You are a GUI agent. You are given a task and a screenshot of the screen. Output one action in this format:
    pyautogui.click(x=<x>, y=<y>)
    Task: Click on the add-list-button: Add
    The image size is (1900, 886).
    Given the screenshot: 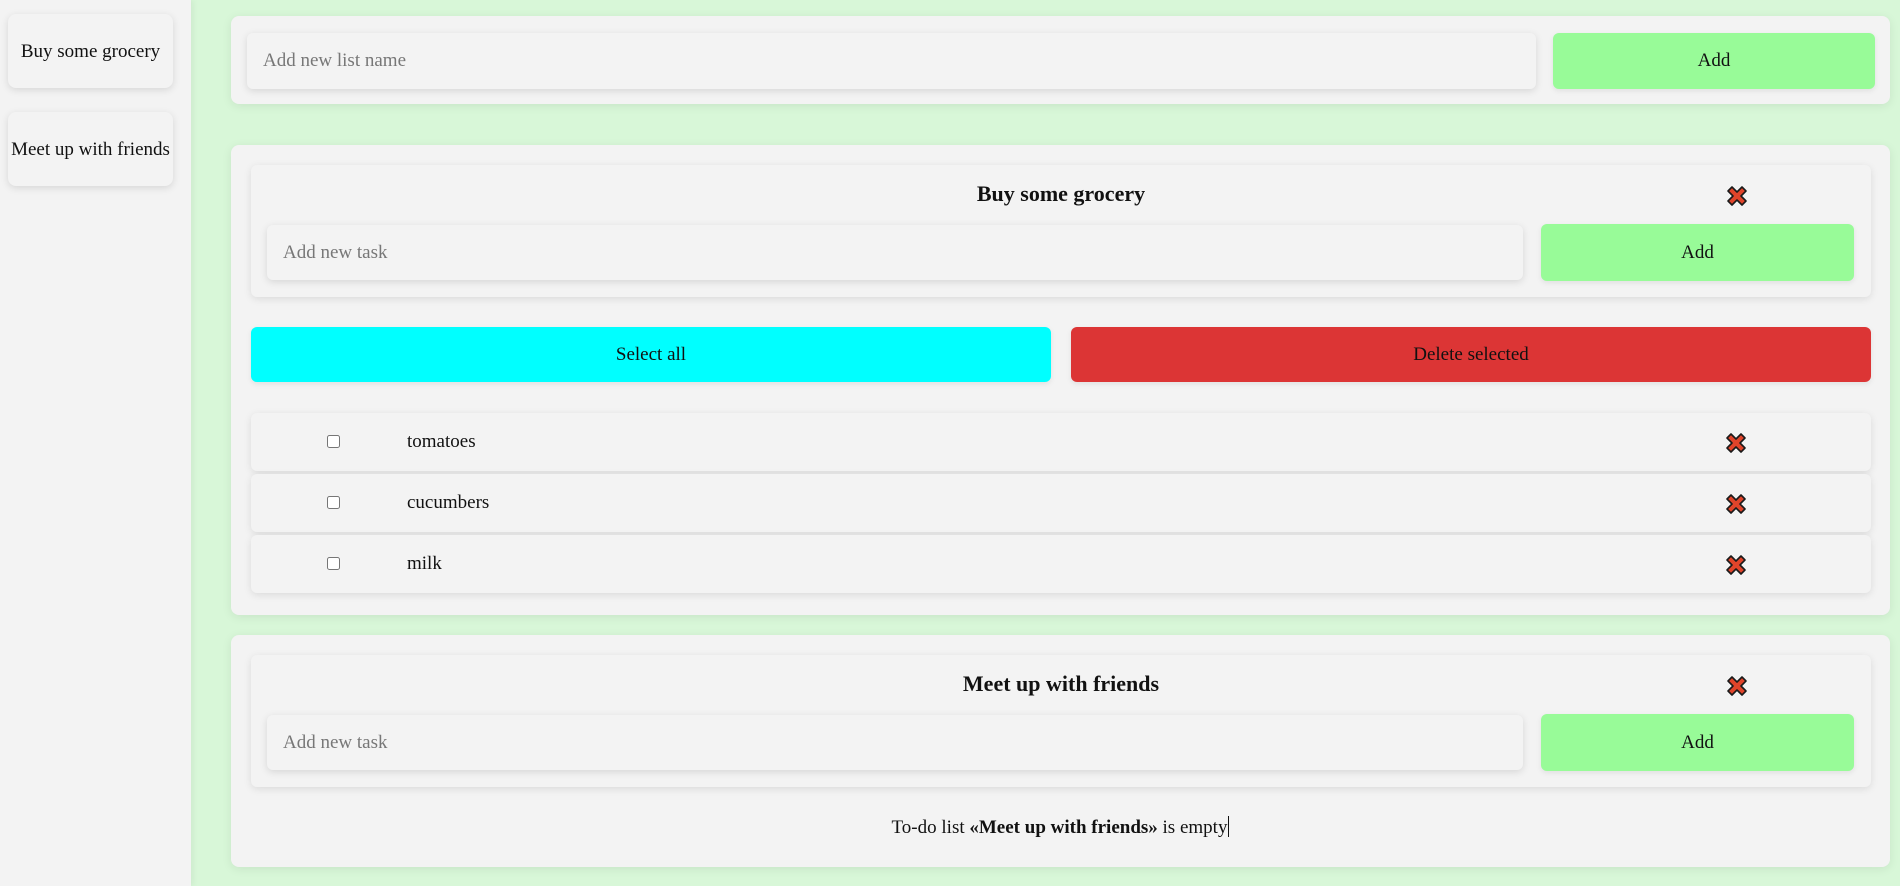 What is the action you would take?
    pyautogui.click(x=1714, y=61)
    